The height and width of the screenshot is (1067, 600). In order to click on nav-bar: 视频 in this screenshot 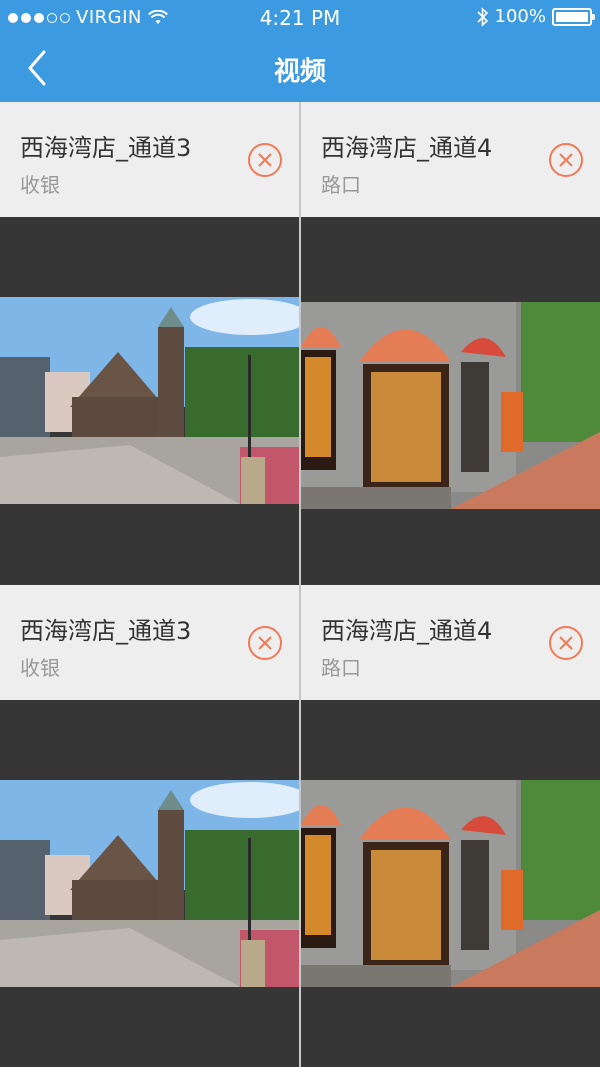, I will do `click(300, 68)`.